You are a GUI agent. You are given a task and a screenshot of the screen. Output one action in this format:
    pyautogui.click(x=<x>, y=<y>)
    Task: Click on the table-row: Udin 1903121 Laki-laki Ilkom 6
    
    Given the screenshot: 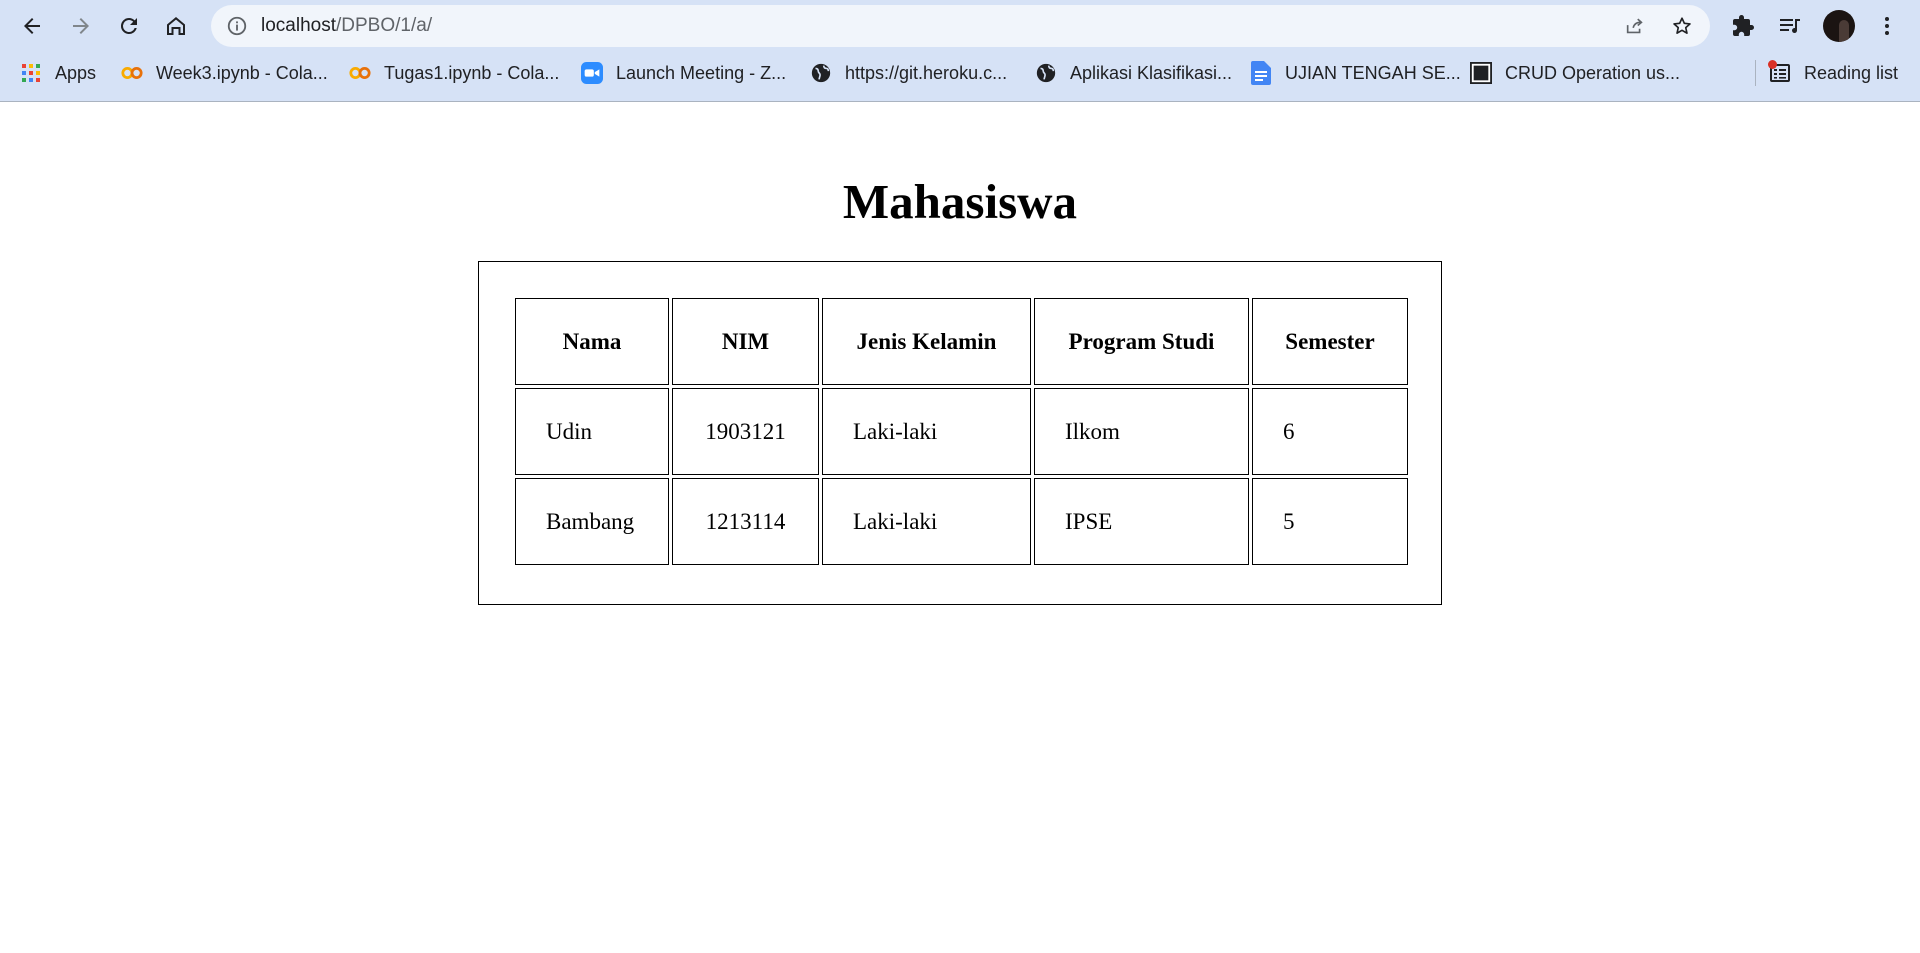 What is the action you would take?
    pyautogui.click(x=961, y=431)
    